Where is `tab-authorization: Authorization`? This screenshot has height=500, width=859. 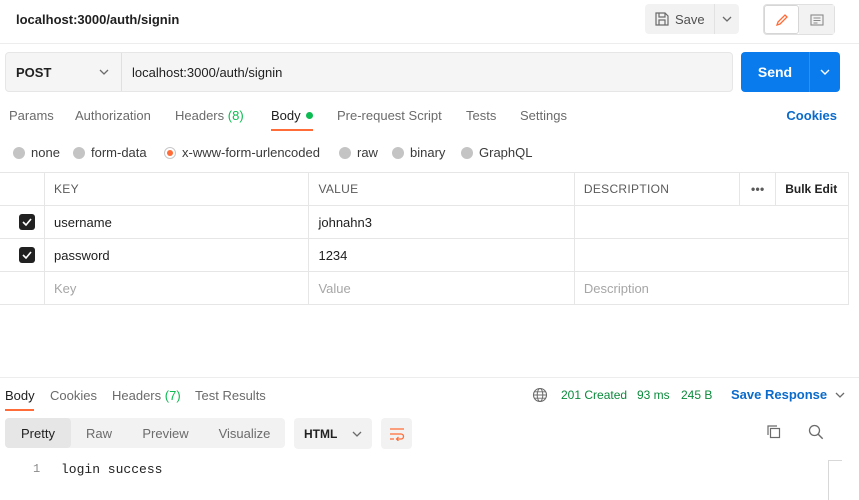 tab-authorization: Authorization is located at coordinates (113, 115).